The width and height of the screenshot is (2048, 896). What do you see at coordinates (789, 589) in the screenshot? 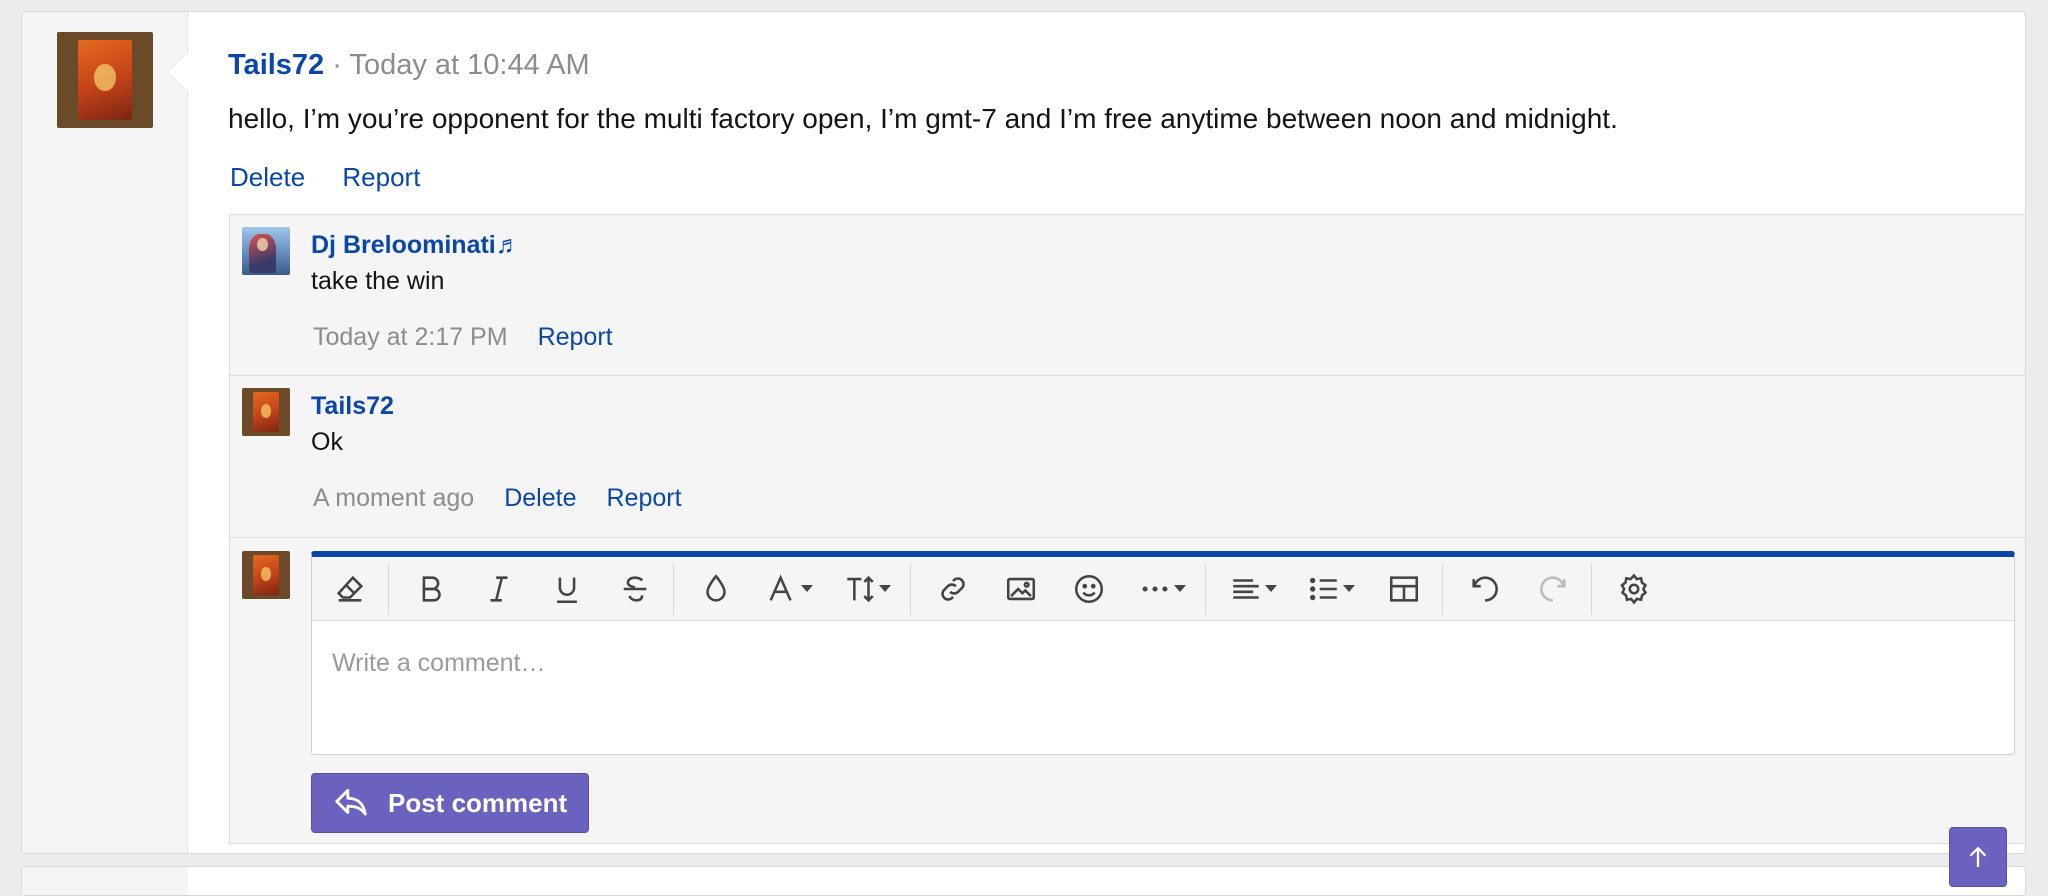
I see `font-family-icon` at bounding box center [789, 589].